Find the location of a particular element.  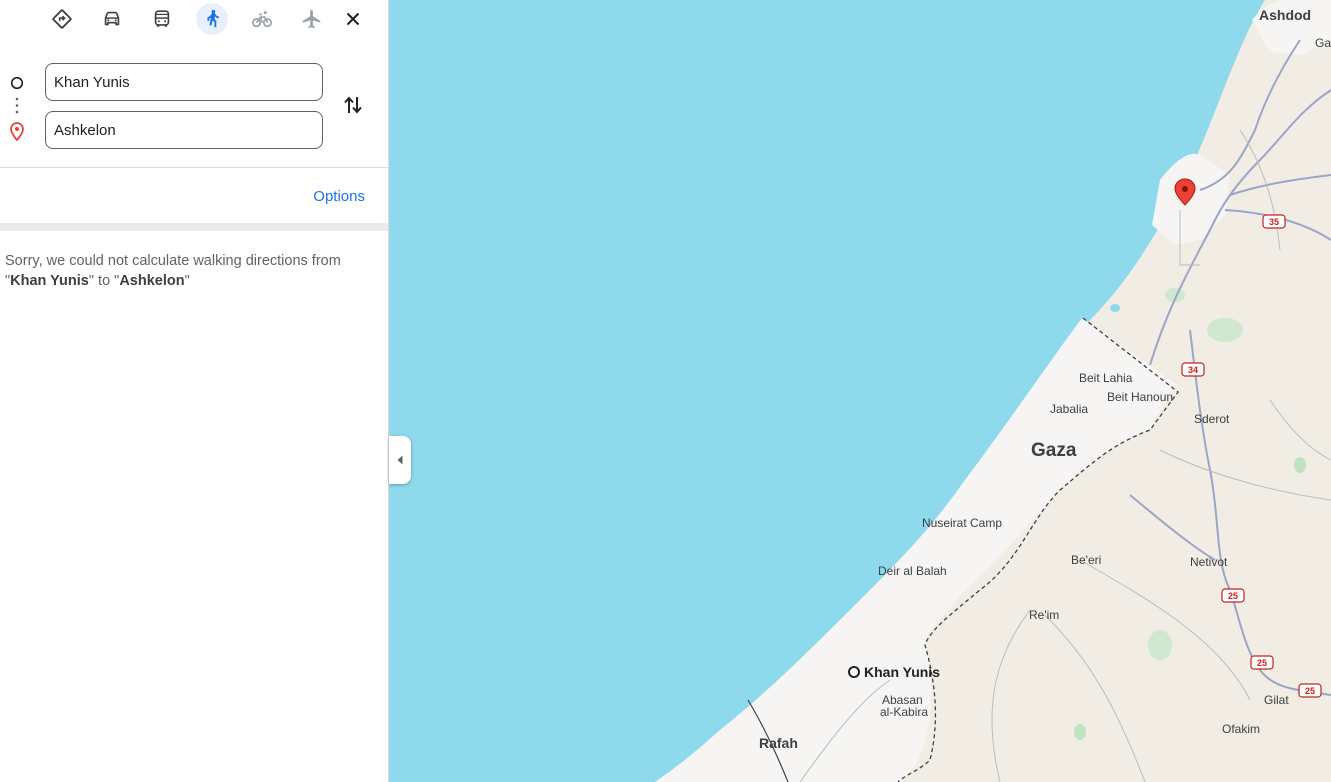

destination-pin-dot is located at coordinates (1185, 189).